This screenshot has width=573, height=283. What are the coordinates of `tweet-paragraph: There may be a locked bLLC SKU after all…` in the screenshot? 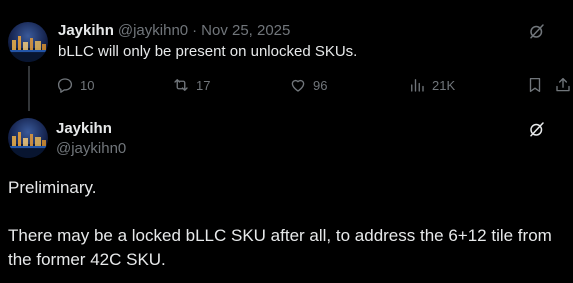 It's located at (280, 247).